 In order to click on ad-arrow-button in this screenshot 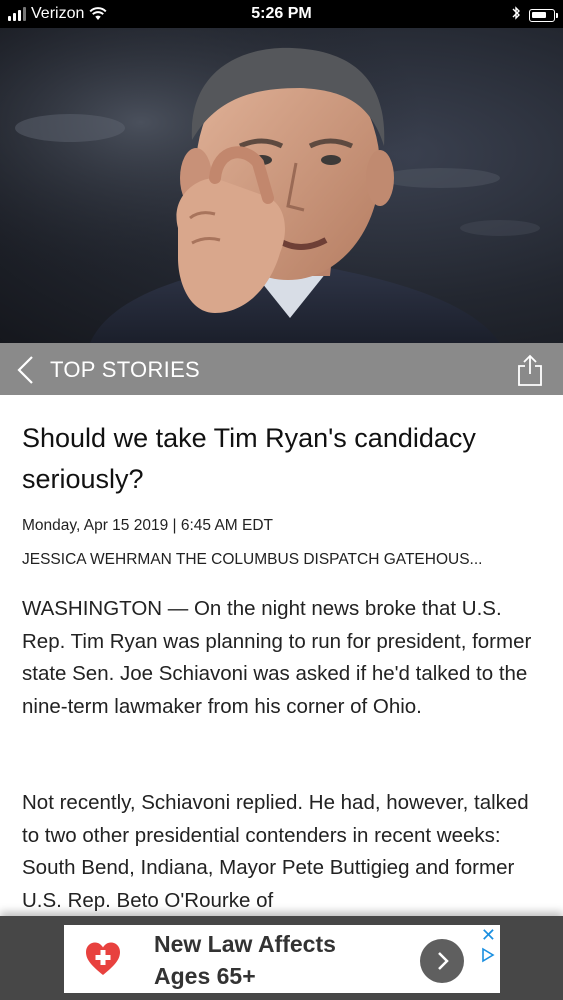, I will do `click(442, 961)`.